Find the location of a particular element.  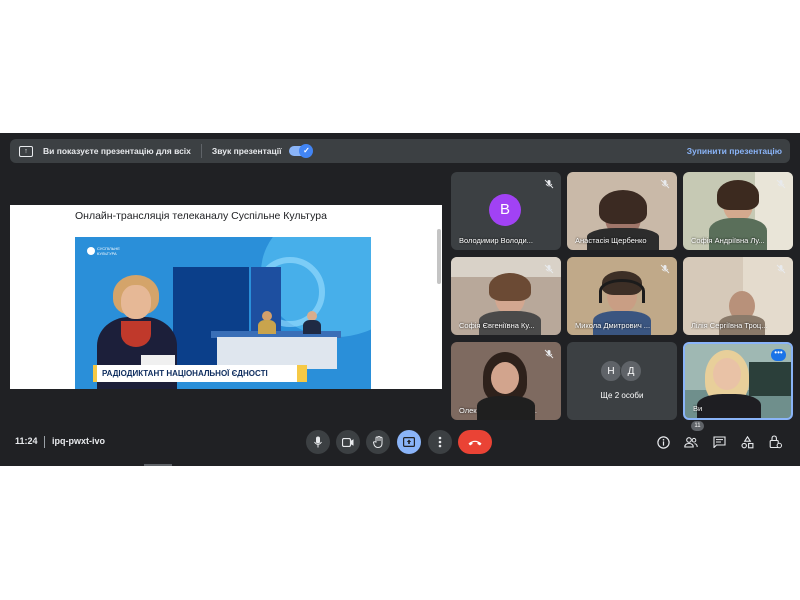

present-to-all-icon is located at coordinates (409, 442).